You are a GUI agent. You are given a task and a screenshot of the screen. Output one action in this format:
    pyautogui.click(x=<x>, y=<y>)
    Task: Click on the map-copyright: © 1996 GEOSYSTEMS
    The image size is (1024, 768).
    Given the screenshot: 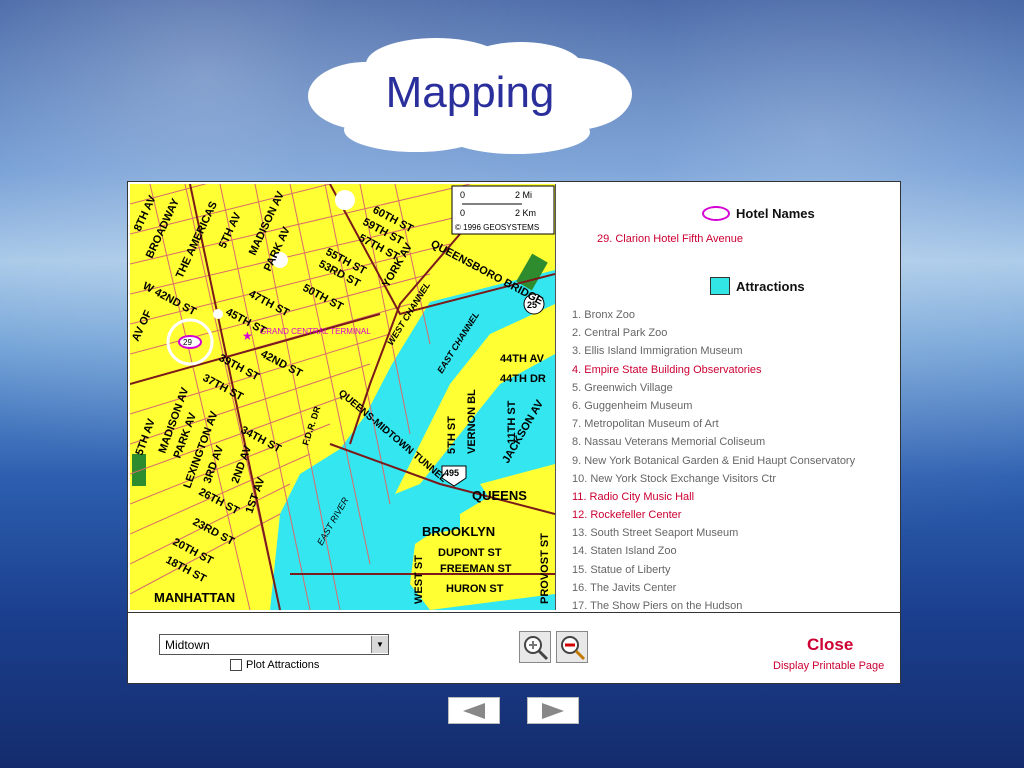 What is the action you would take?
    pyautogui.click(x=497, y=227)
    